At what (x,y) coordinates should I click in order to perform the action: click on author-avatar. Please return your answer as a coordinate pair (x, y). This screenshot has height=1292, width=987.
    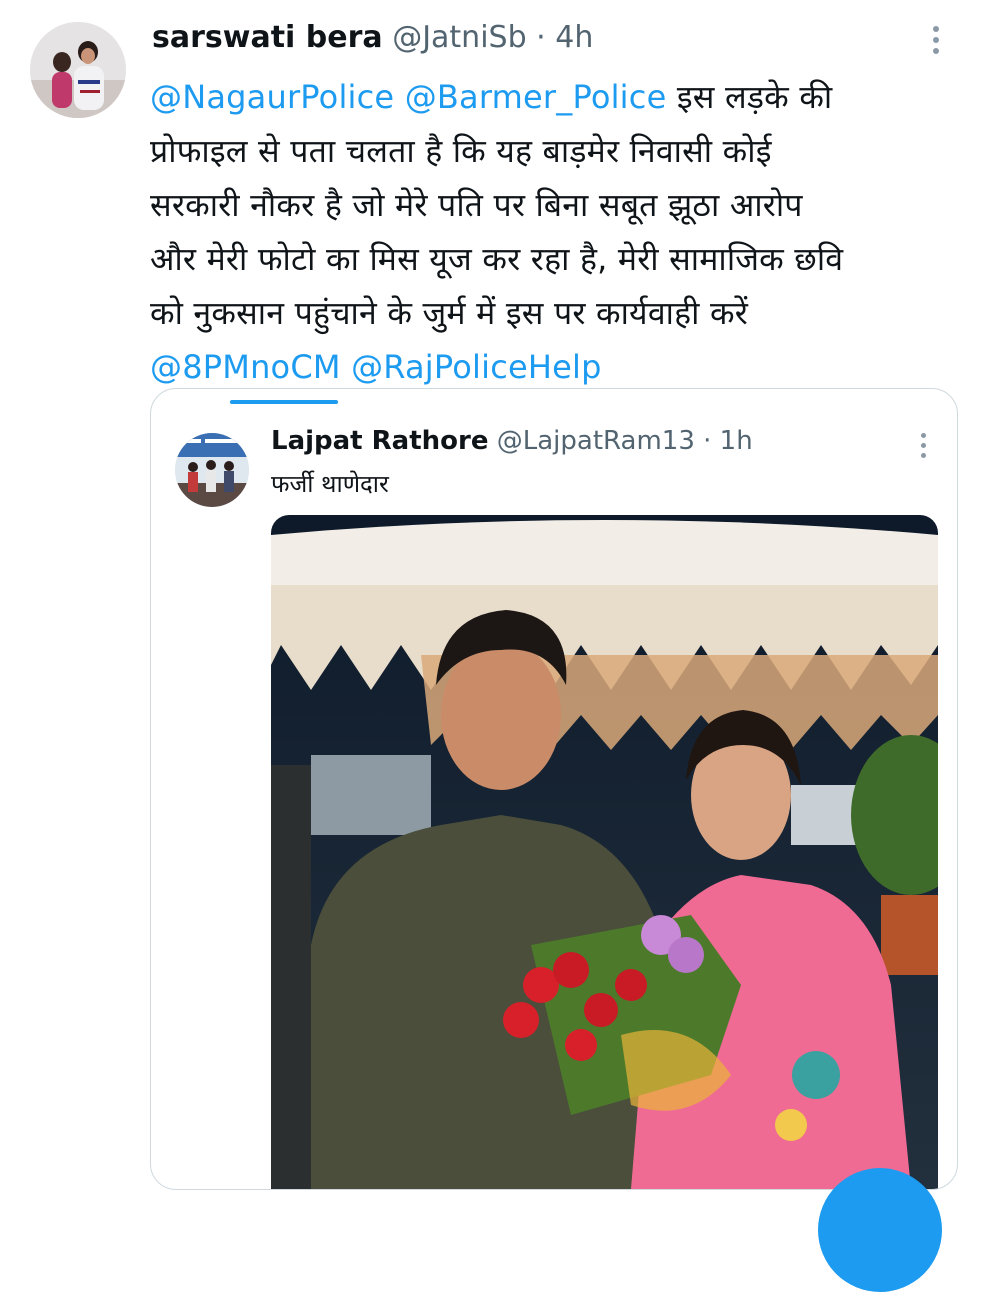
    Looking at the image, I should click on (78, 70).